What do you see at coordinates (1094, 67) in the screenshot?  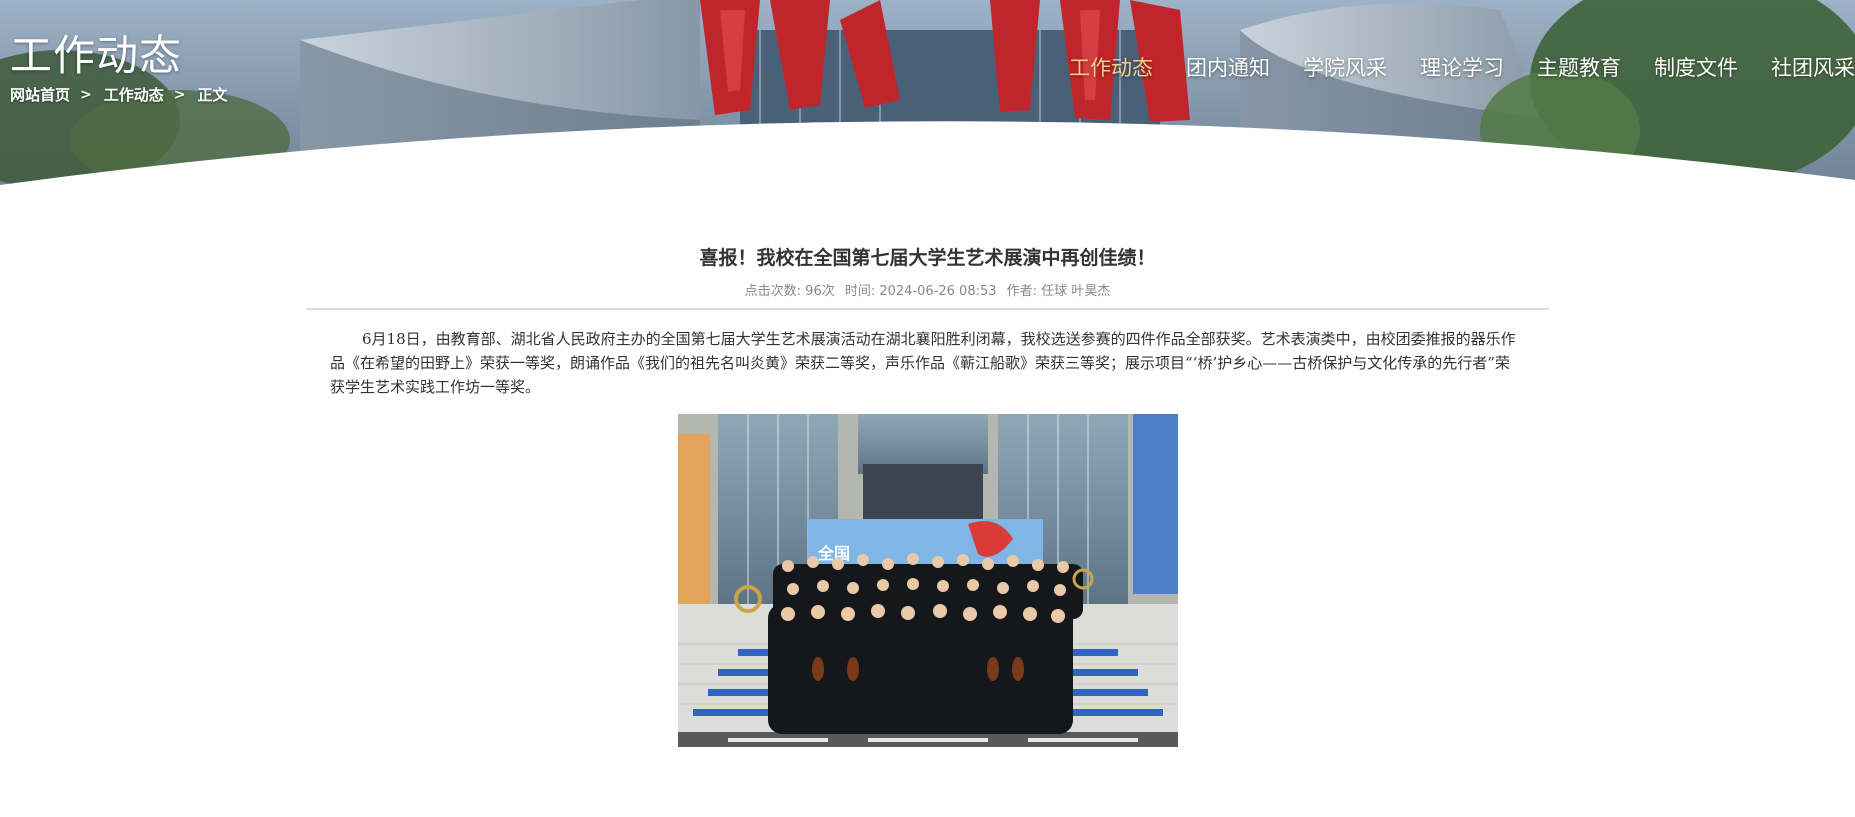 I see `nav-item-news: 工作动态` at bounding box center [1094, 67].